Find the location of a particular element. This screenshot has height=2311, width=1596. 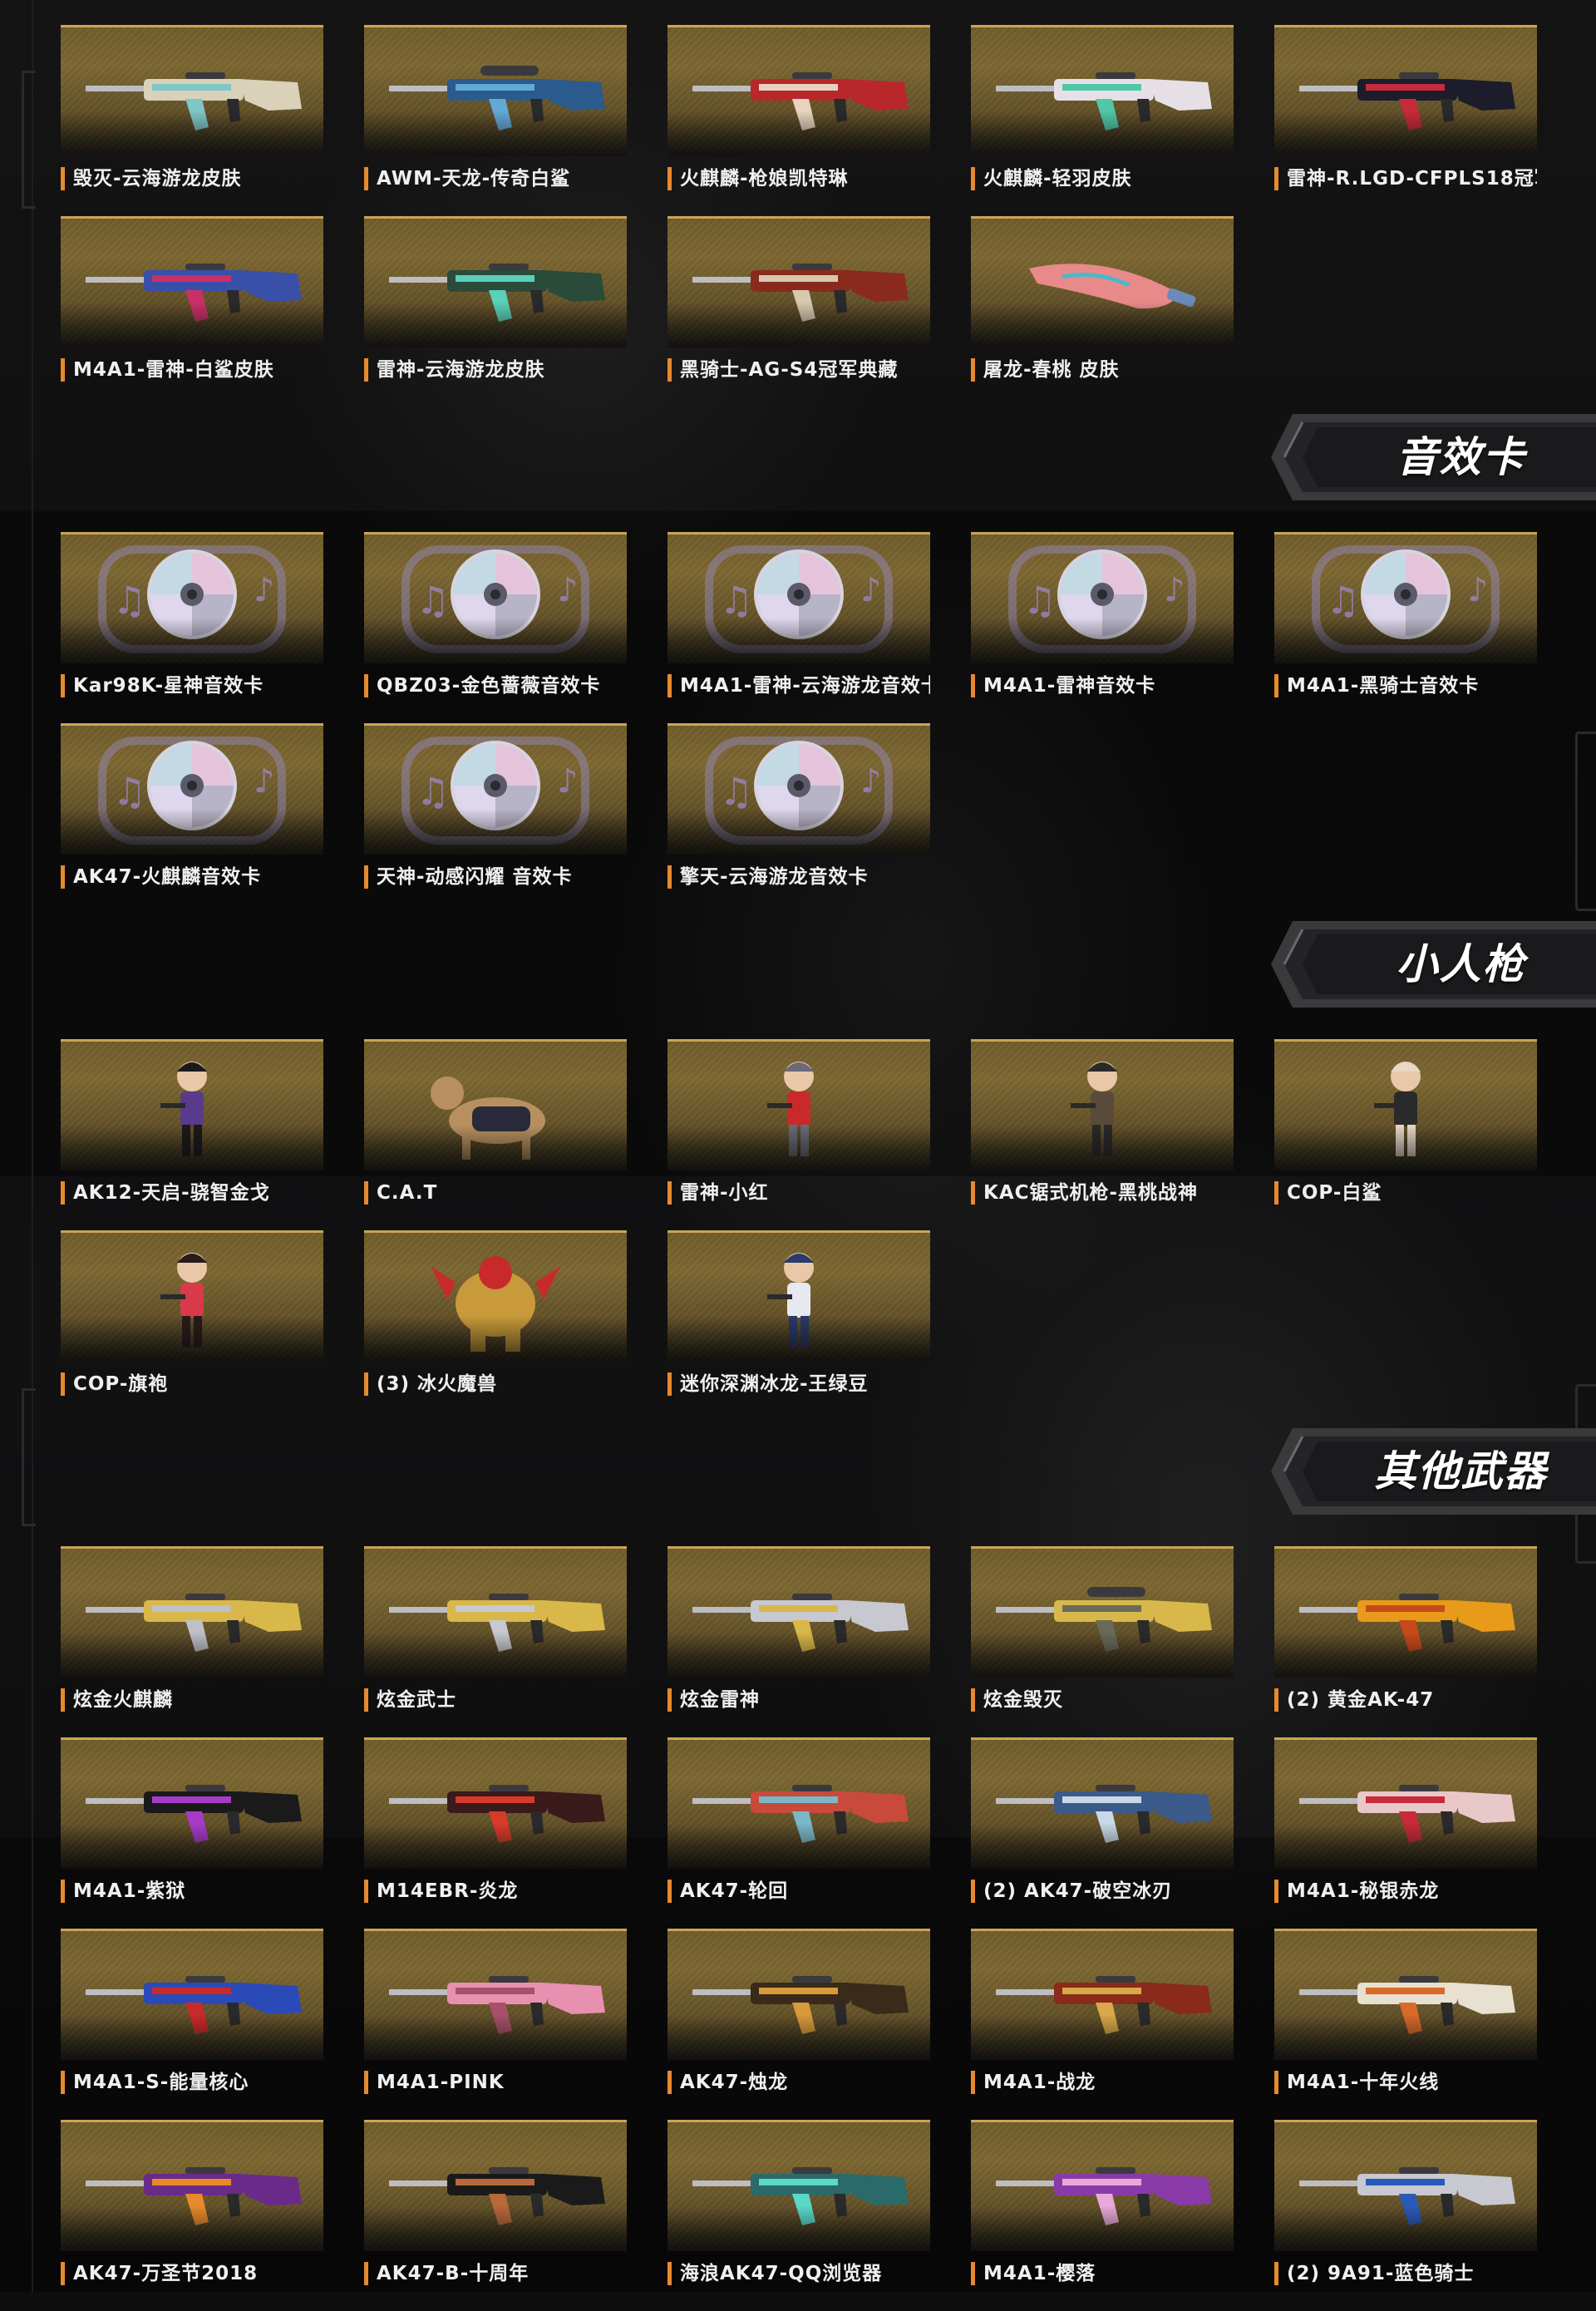

item-label: 屠龙-春桃 皮肤 is located at coordinates (1102, 370).